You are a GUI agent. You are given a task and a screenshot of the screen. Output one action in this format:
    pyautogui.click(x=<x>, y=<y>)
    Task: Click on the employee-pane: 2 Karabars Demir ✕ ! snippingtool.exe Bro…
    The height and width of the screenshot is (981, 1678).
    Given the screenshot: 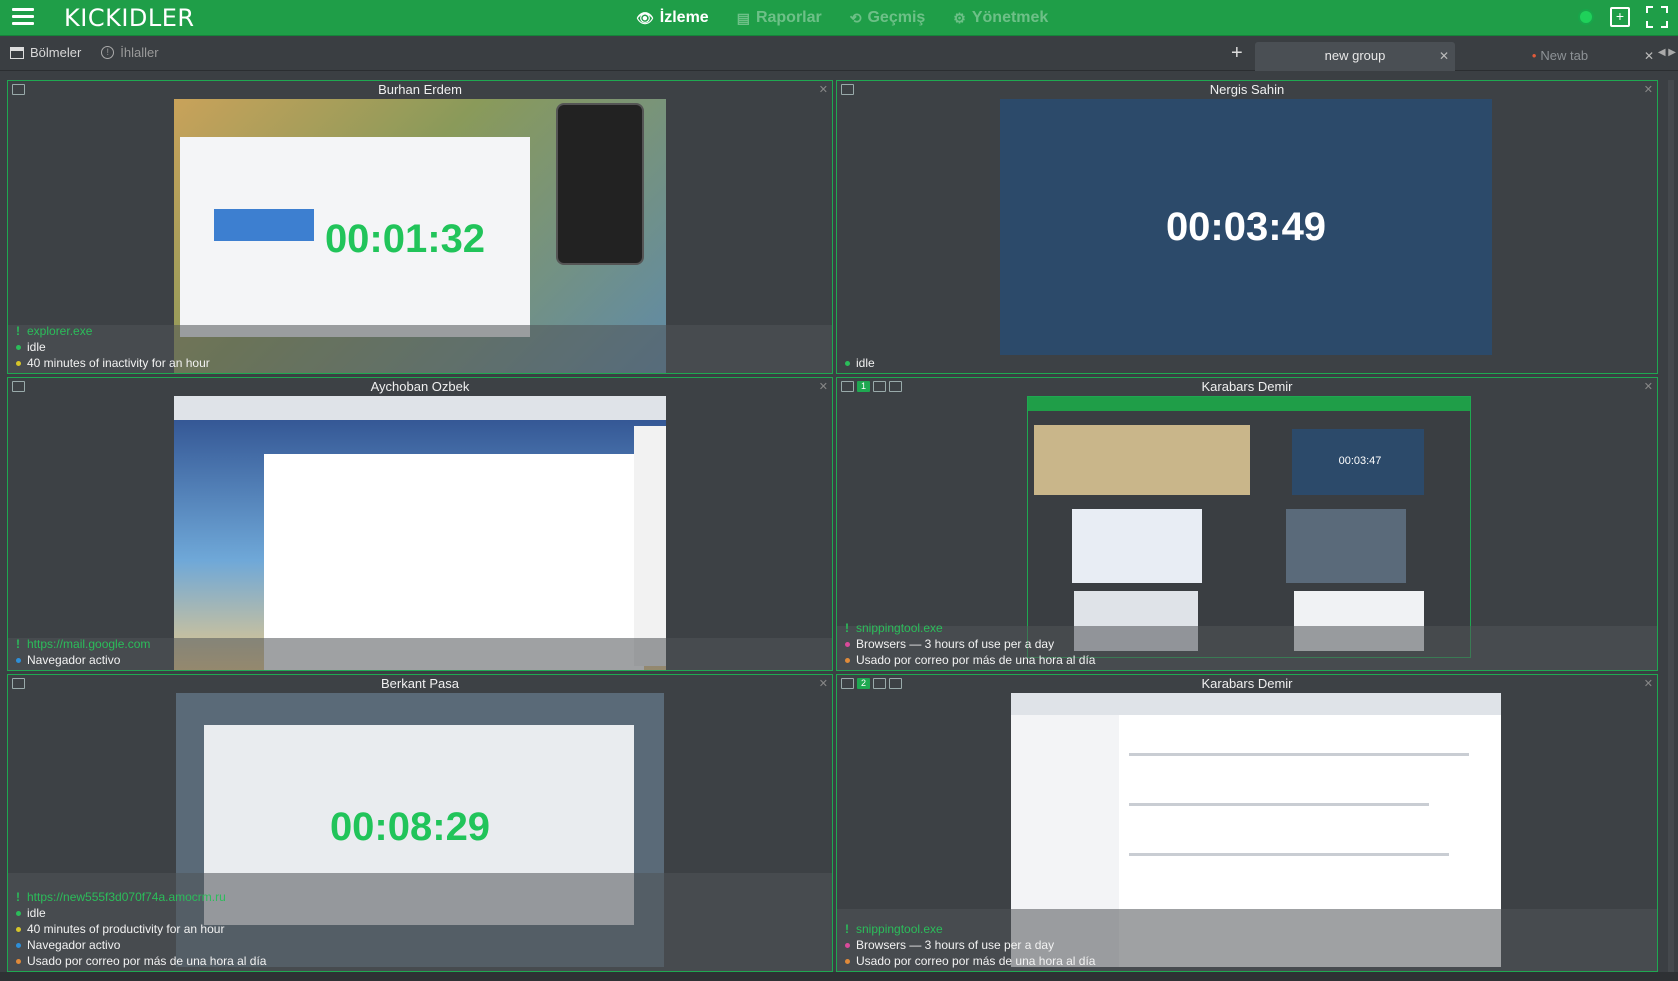 What is the action you would take?
    pyautogui.click(x=1247, y=823)
    